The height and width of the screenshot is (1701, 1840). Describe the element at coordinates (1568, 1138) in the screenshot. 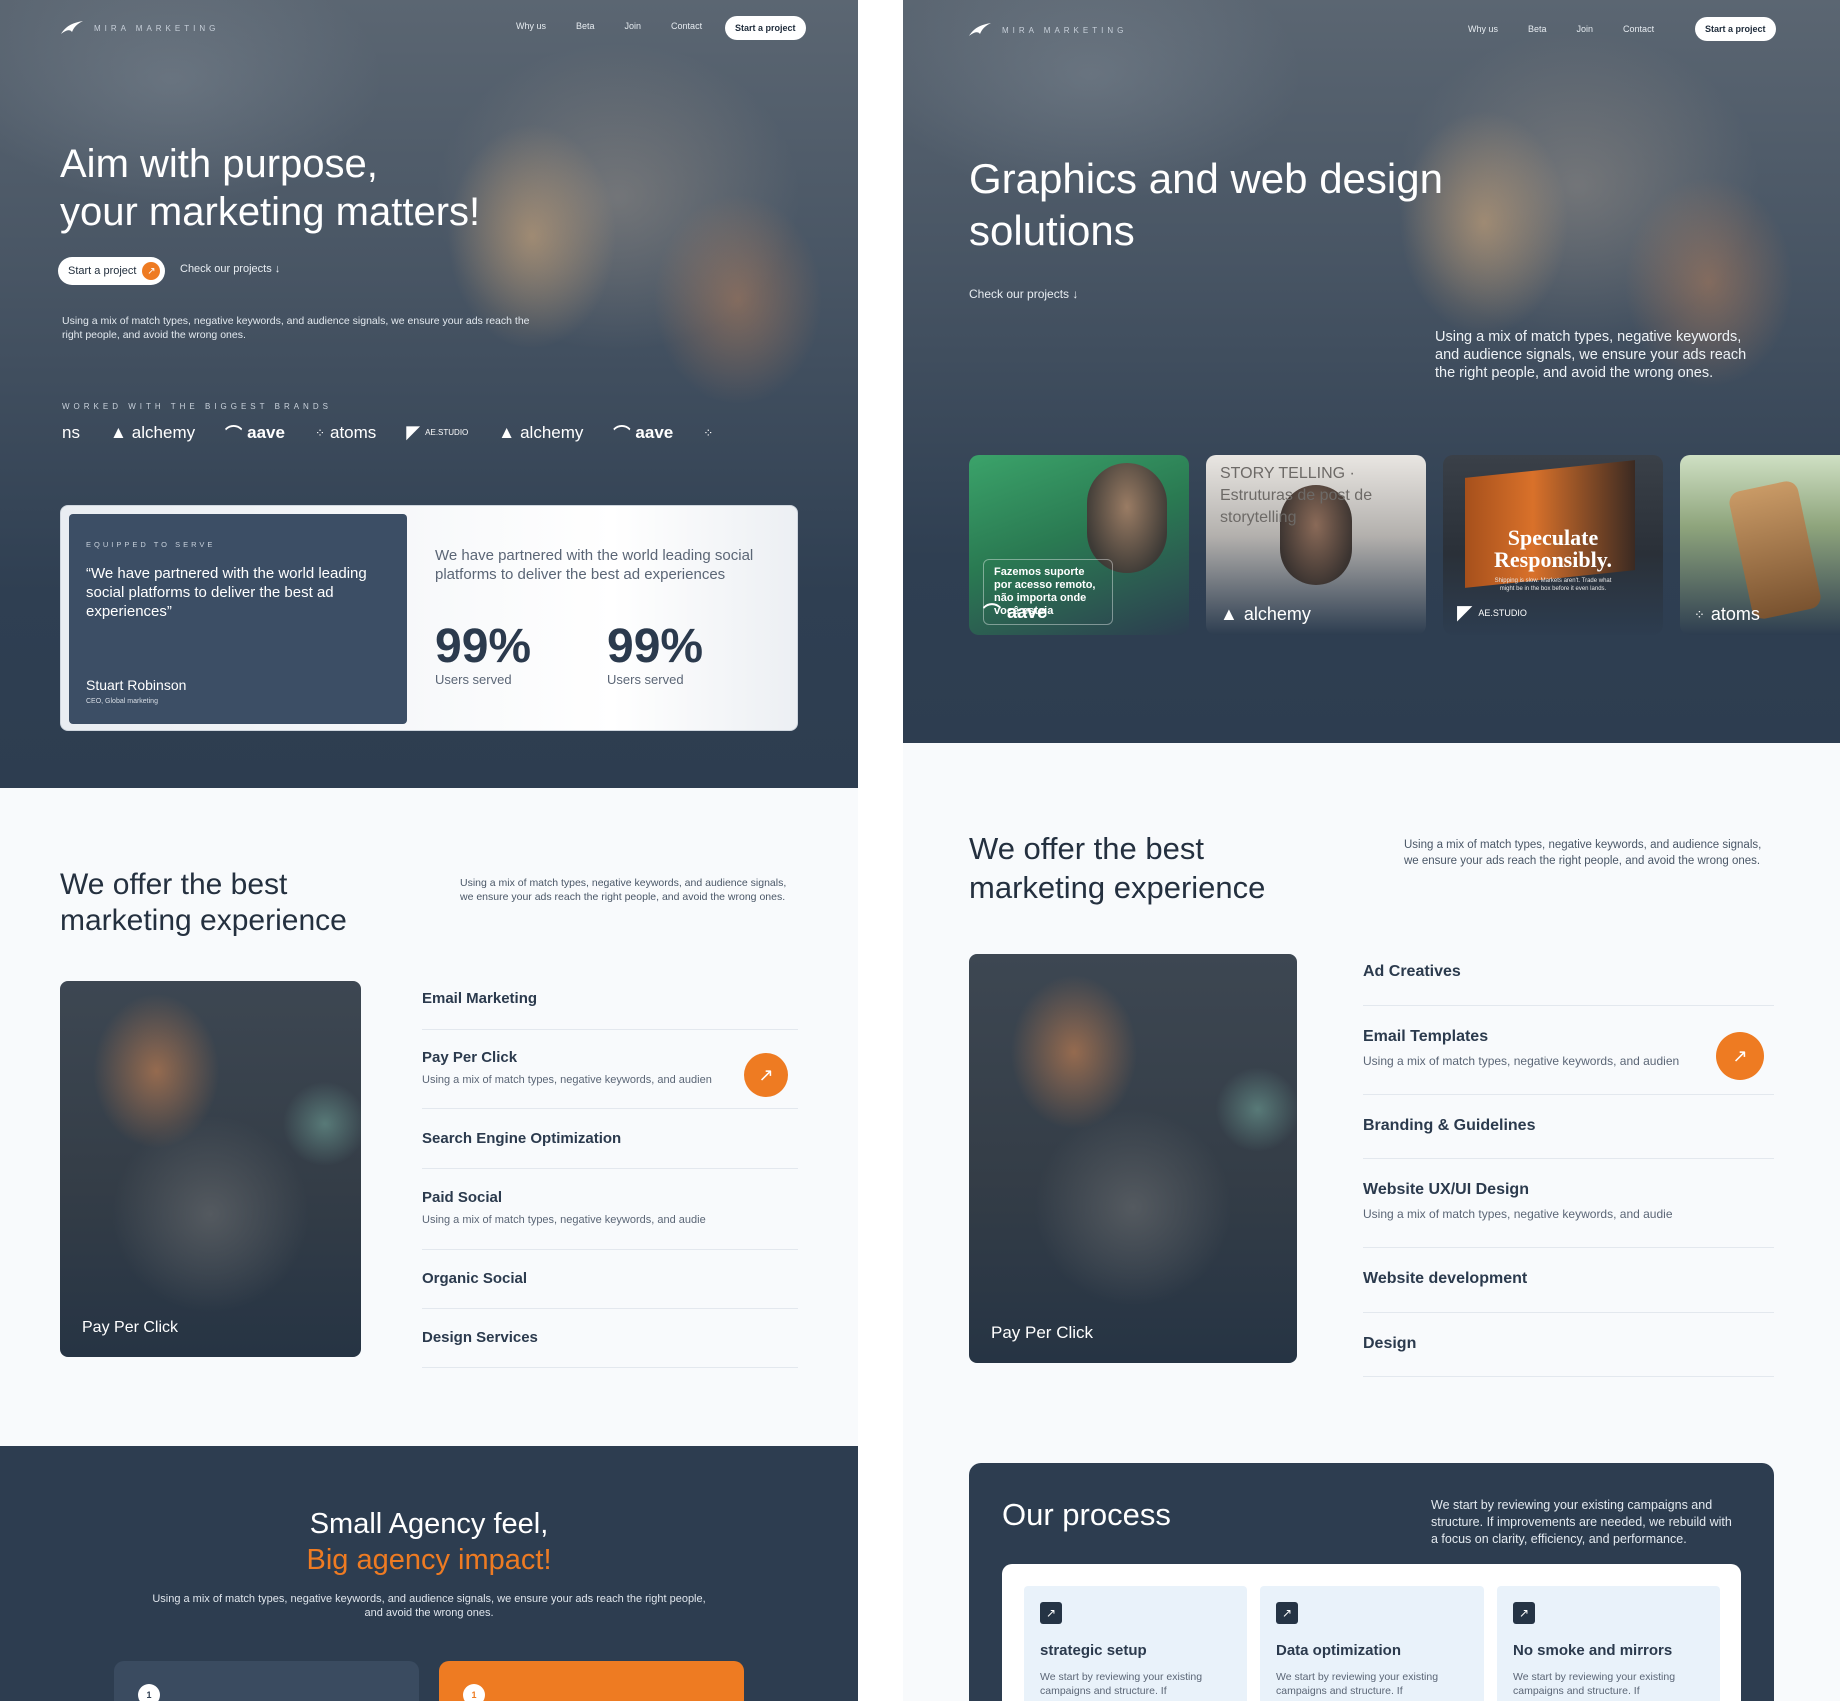

I see `service-item-branding: Branding & Guidelines` at that location.